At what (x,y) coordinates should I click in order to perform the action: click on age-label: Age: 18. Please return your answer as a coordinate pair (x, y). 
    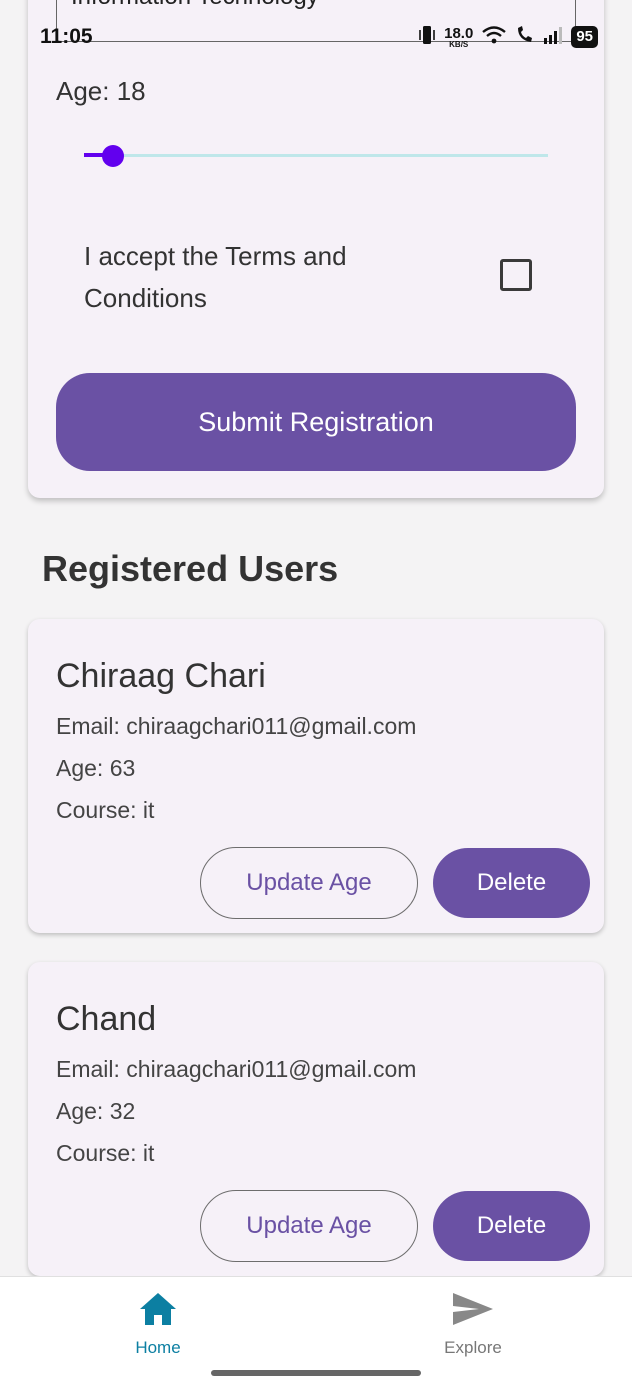
    Looking at the image, I should click on (101, 91).